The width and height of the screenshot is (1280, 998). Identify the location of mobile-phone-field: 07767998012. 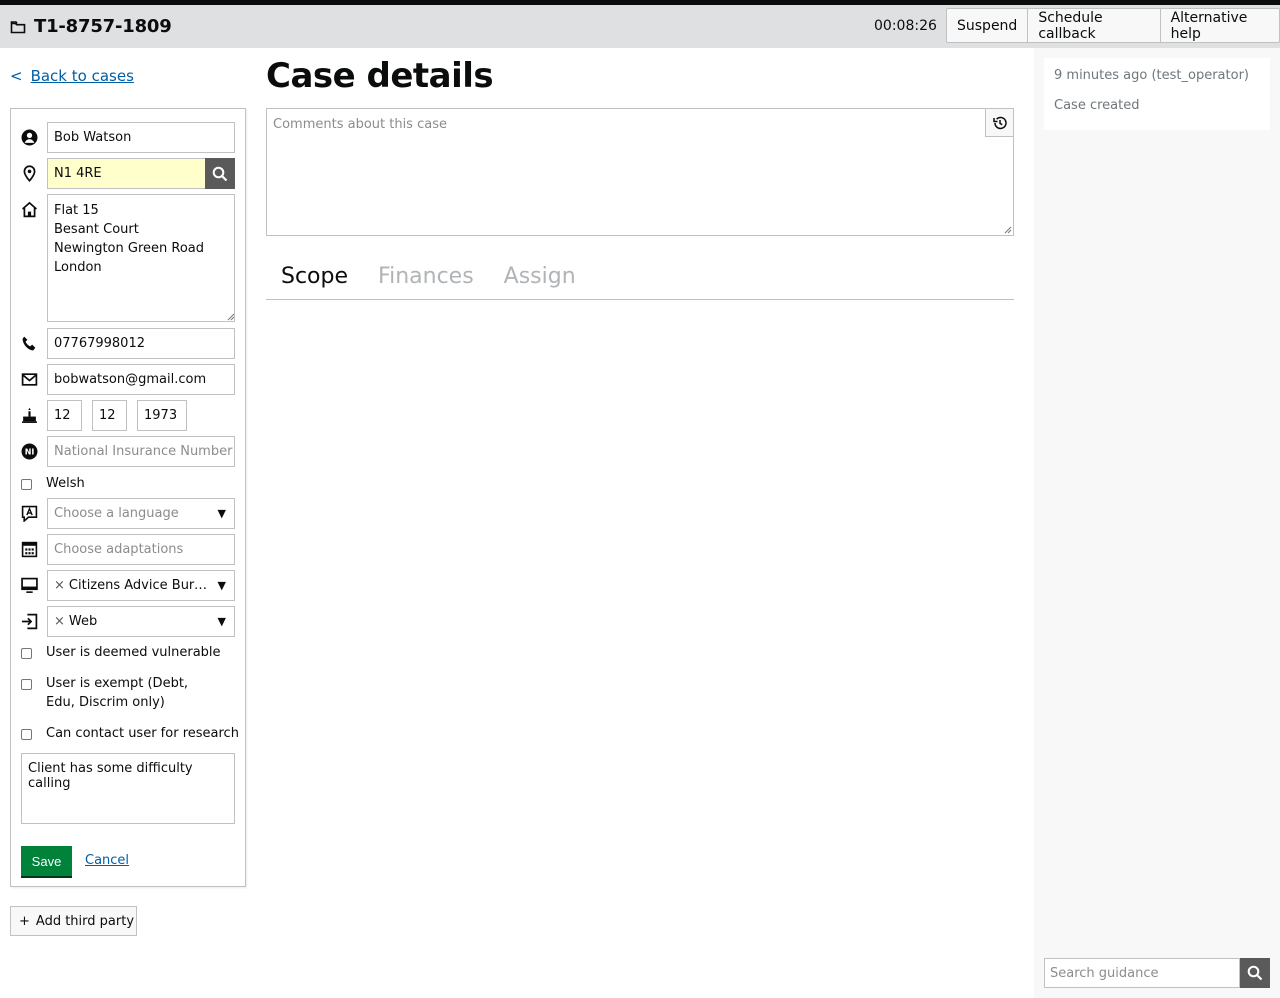
(141, 343).